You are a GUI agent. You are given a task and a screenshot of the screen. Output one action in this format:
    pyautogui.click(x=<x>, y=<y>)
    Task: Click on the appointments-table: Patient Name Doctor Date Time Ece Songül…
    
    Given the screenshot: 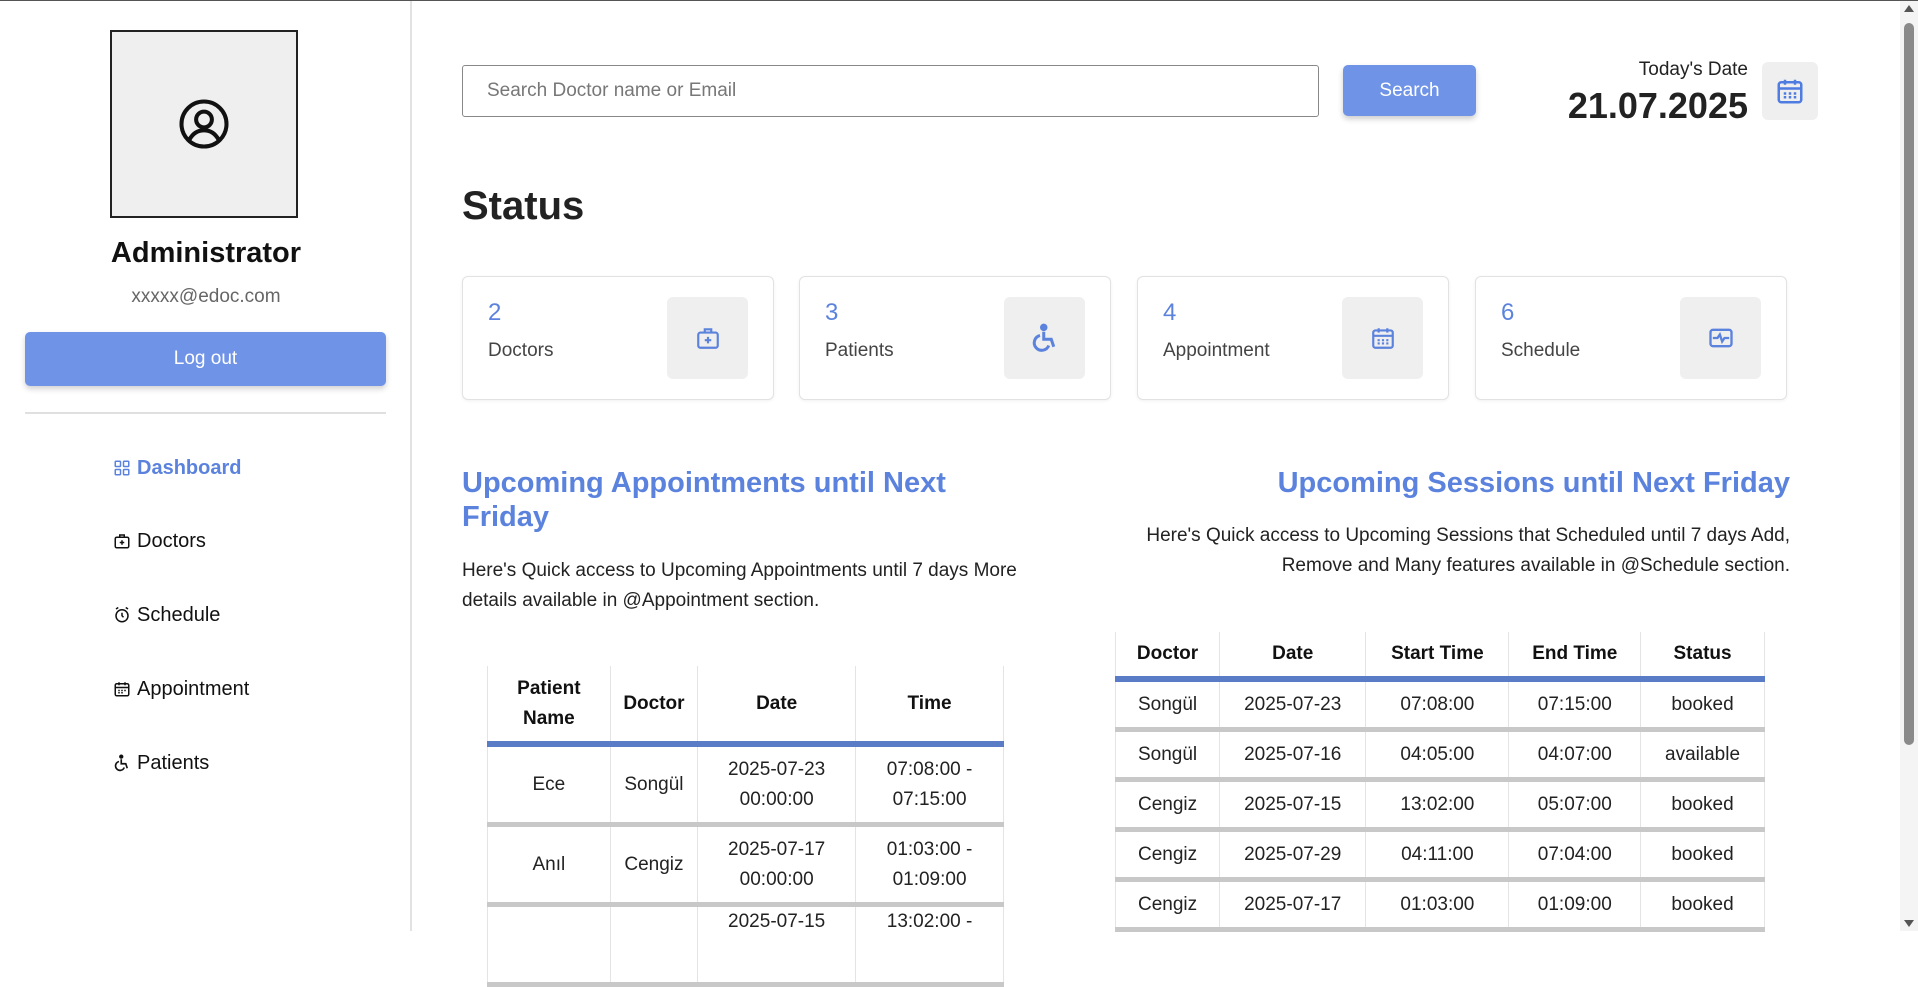 What is the action you would take?
    pyautogui.click(x=745, y=826)
    